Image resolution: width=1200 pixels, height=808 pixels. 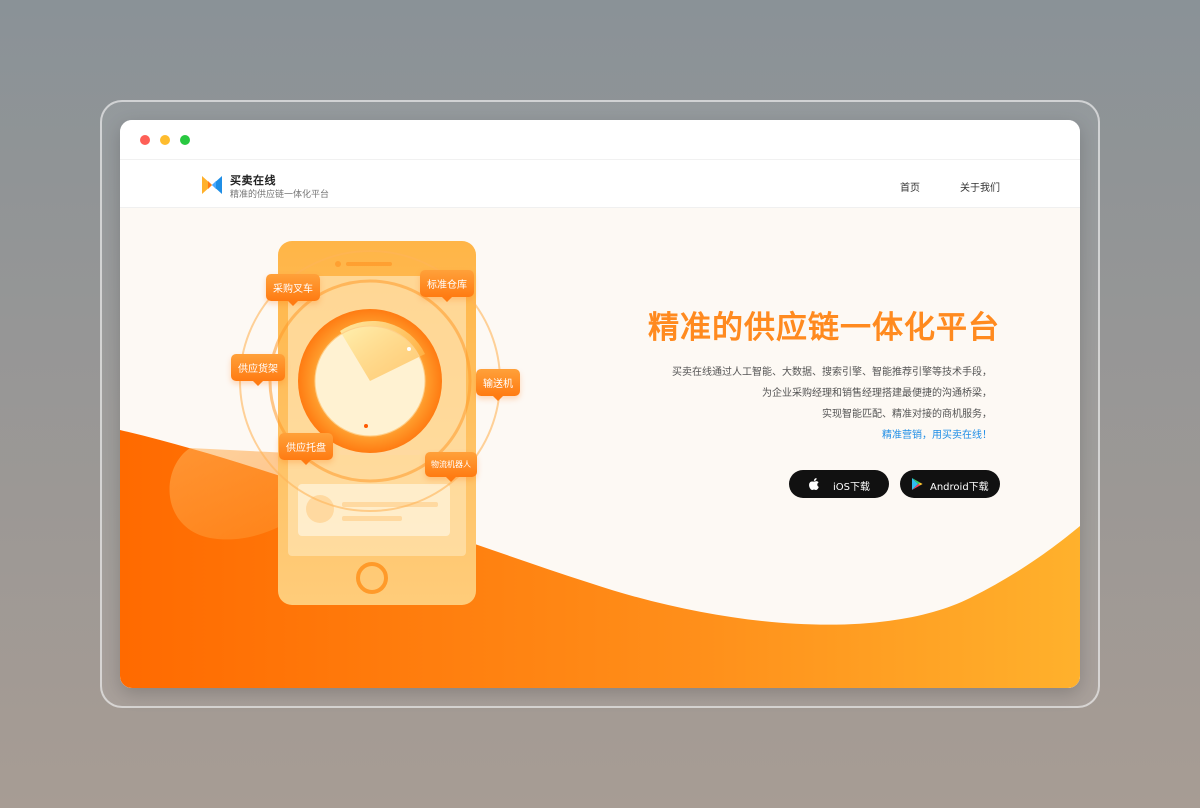 I want to click on tag-purchase-forklift: 采购叉车, so click(x=293, y=290).